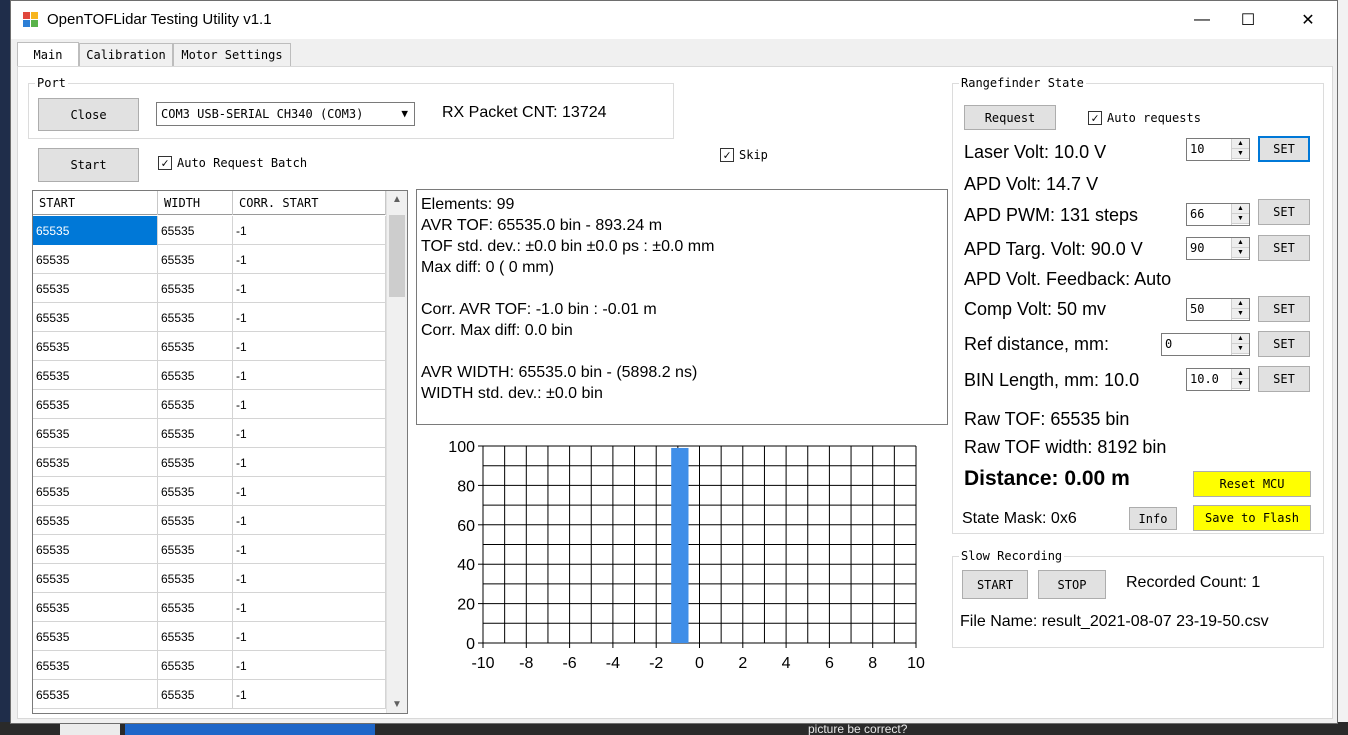 The image size is (1348, 735). I want to click on set-ref-distance-button: SET, so click(1284, 344).